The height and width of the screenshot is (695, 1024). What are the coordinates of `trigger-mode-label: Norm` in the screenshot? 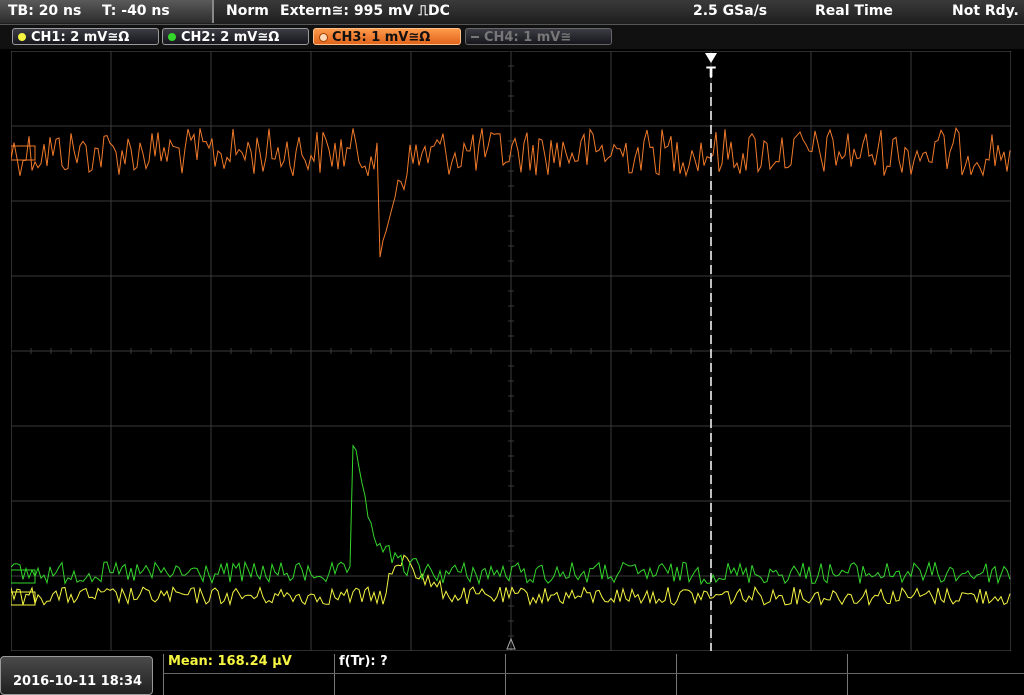 It's located at (247, 11).